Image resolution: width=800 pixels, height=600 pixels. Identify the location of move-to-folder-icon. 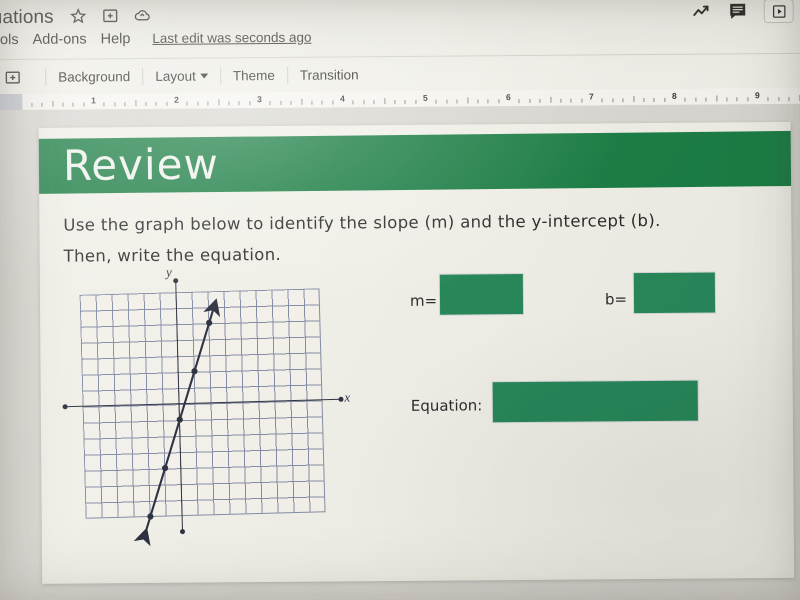
(110, 15).